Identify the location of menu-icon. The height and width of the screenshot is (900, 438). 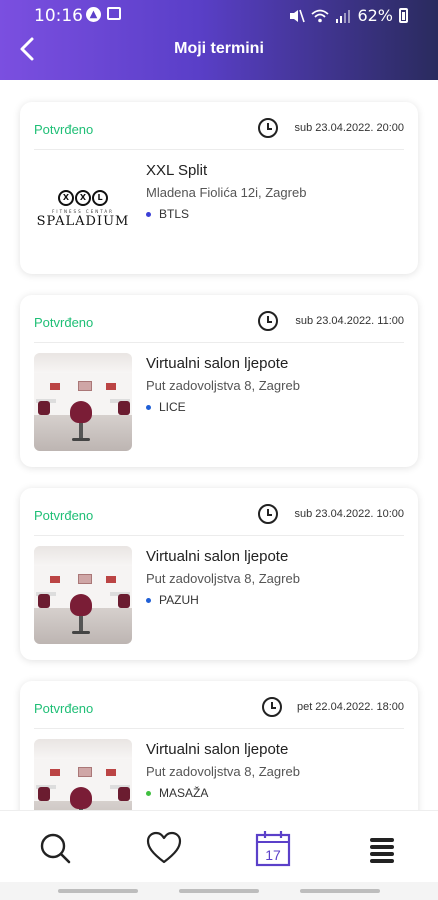
(382, 850).